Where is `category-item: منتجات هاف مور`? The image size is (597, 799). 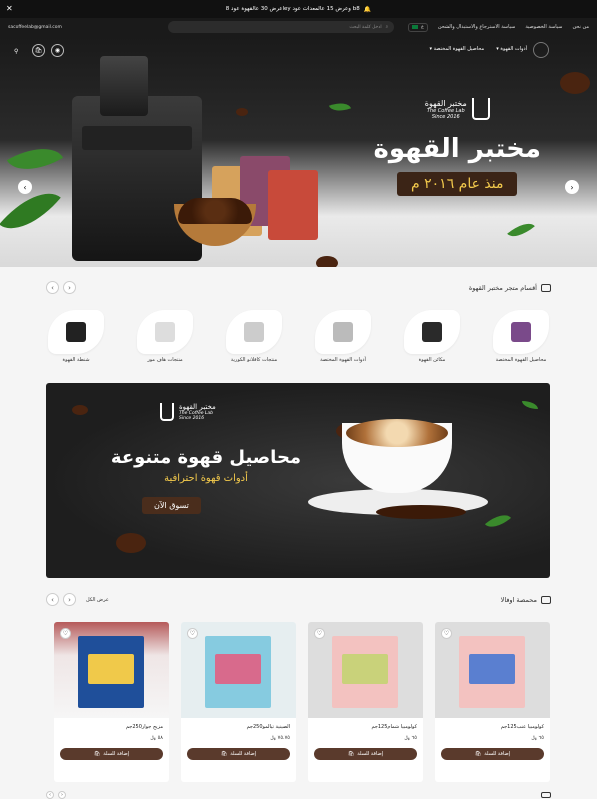
category-item: منتجات هاف مور is located at coordinates (165, 336).